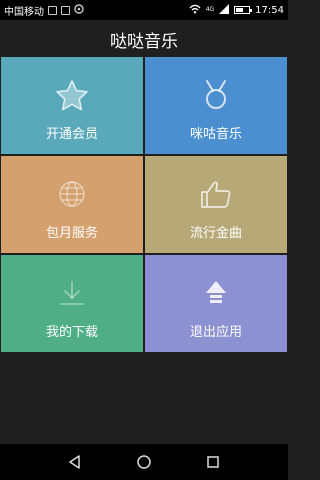  Describe the element at coordinates (210, 9) in the screenshot. I see `network-type-label: 4G` at that location.